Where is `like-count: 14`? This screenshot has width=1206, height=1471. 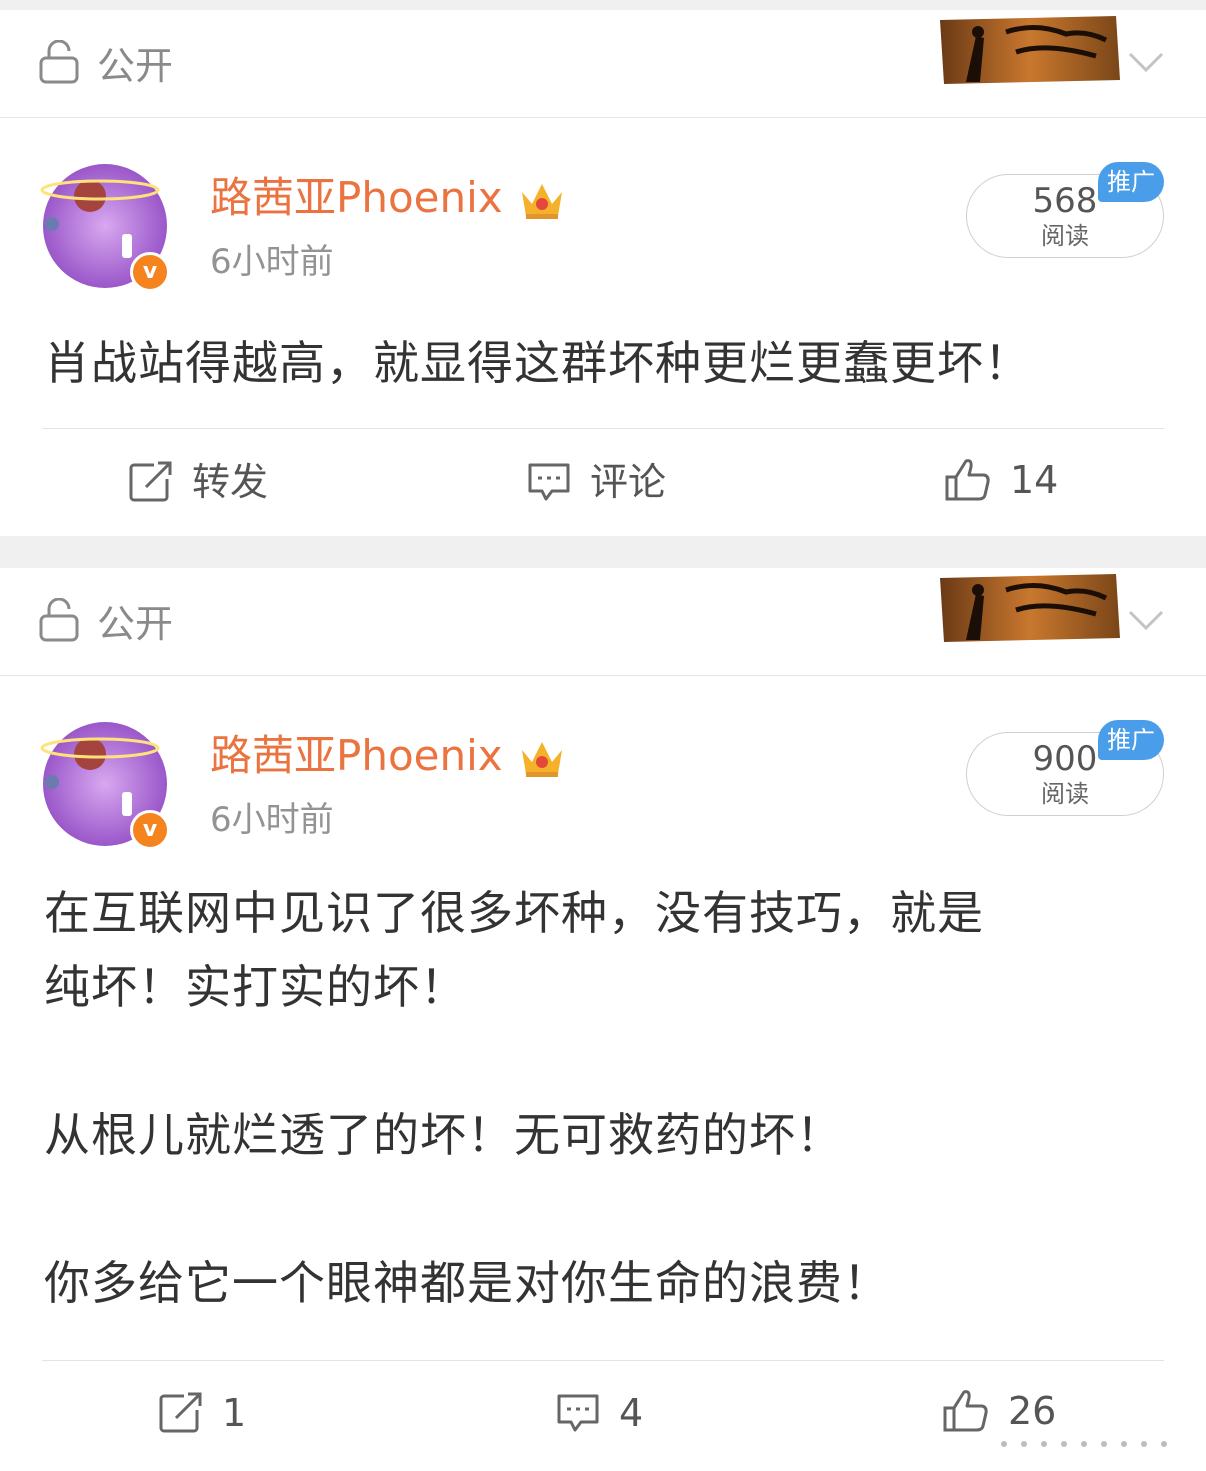 like-count: 14 is located at coordinates (1034, 480).